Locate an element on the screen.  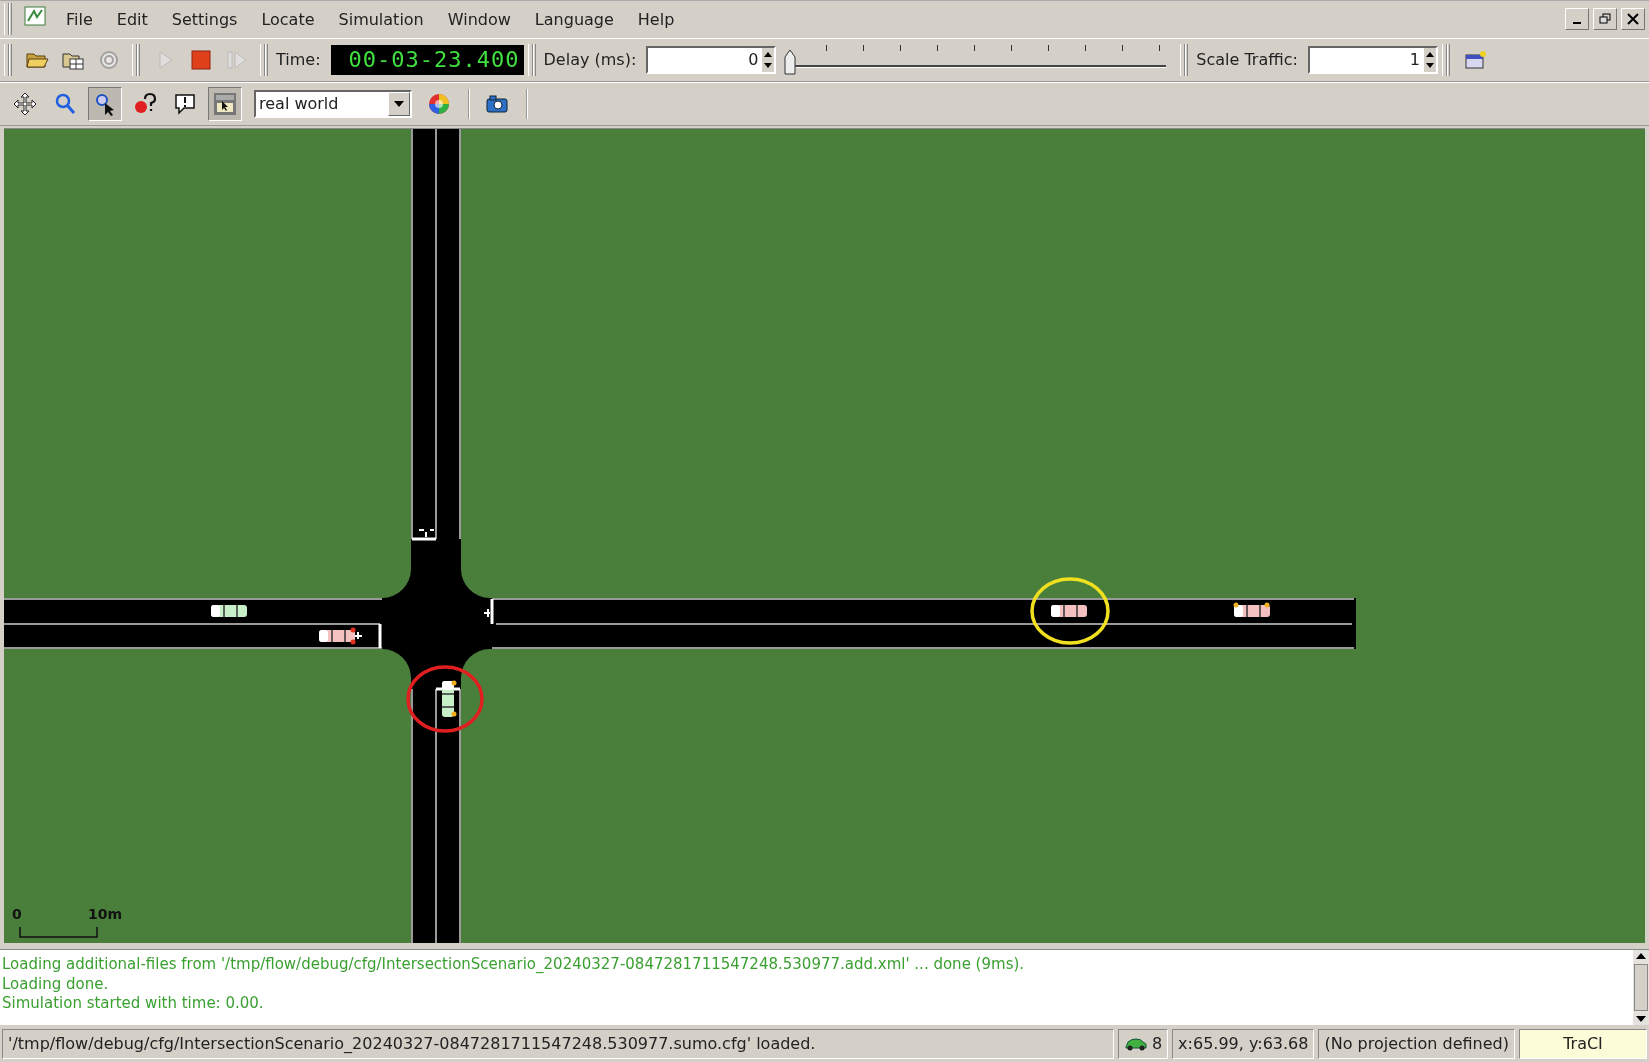
close-icon is located at coordinates (1633, 19).